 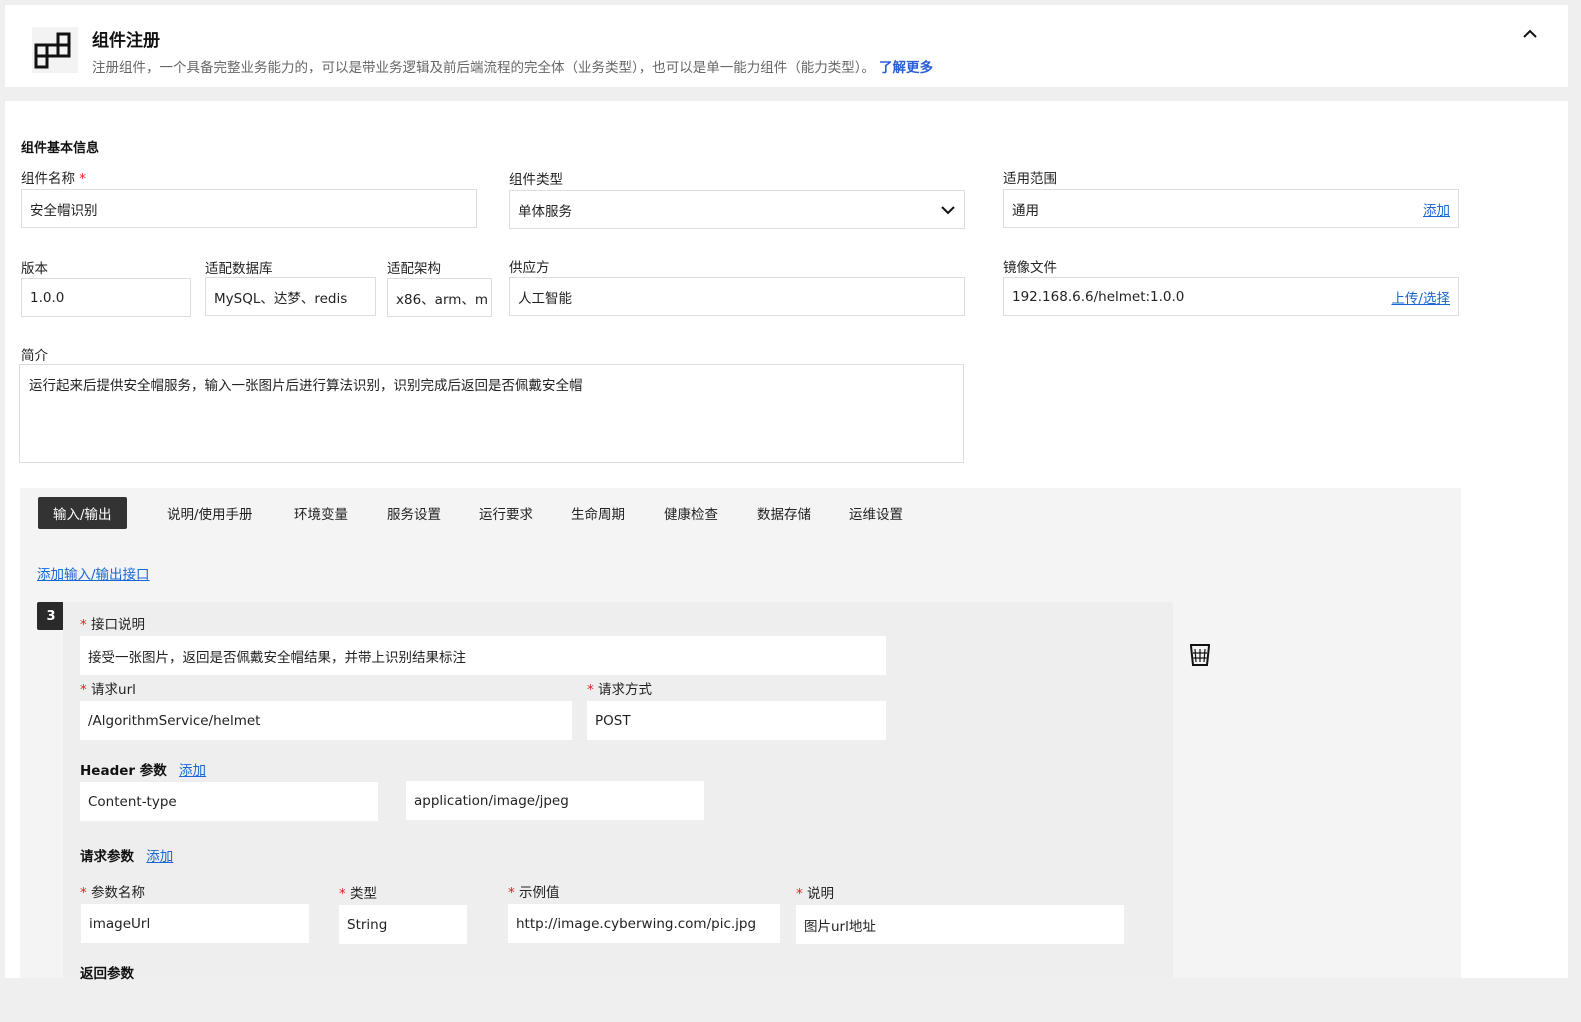 What do you see at coordinates (55, 50) in the screenshot?
I see `component-logo-icon` at bounding box center [55, 50].